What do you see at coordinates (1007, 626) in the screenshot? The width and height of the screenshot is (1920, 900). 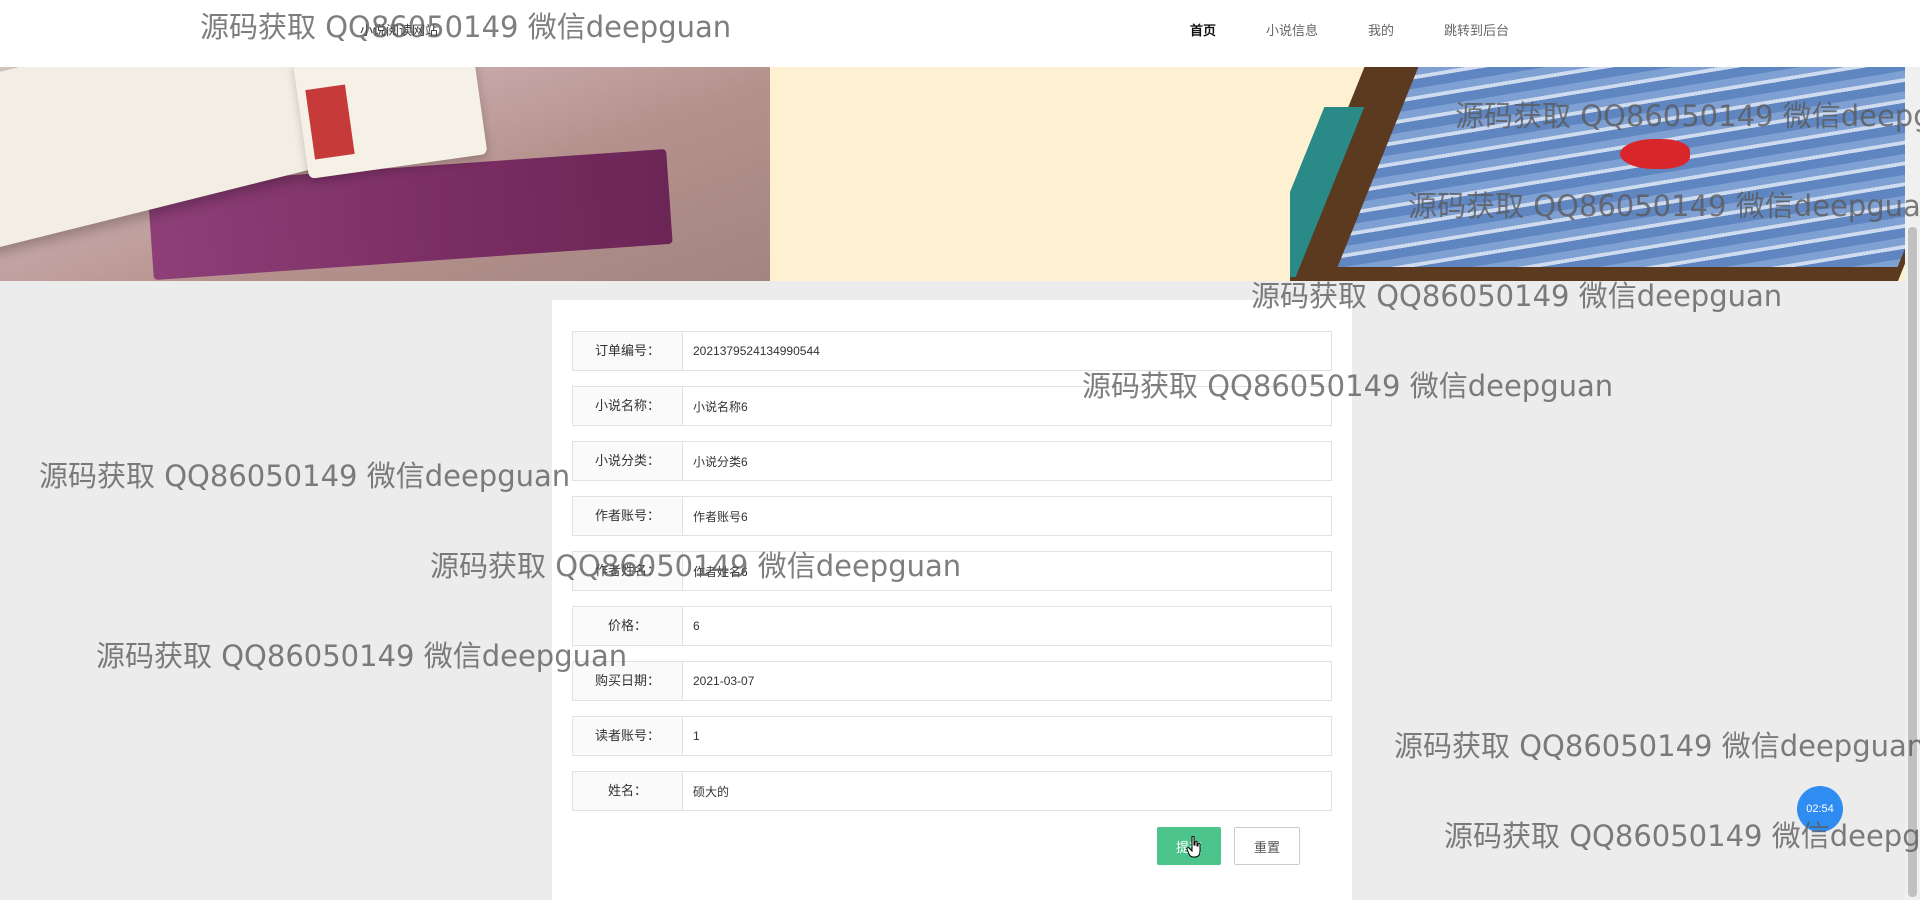 I see `price-input` at bounding box center [1007, 626].